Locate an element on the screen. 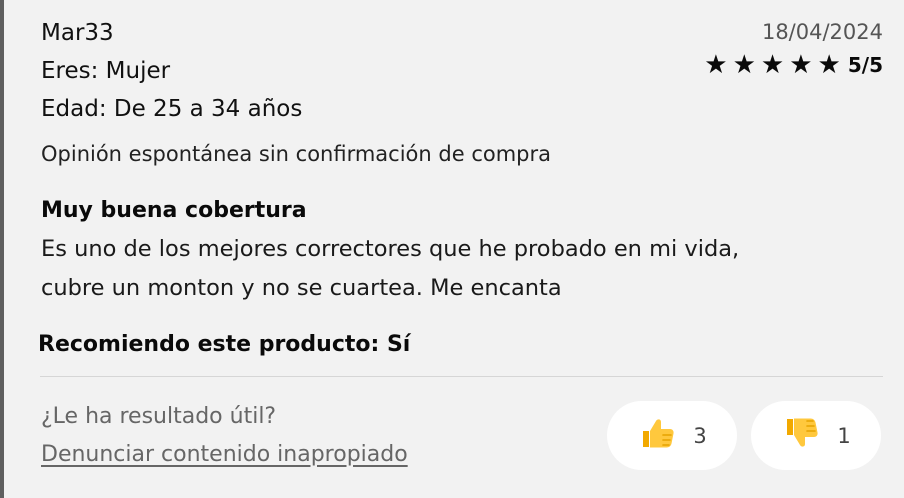 This screenshot has height=498, width=904. star-rating: ★ ★ ★ ★ ★ 5/5 is located at coordinates (793, 65).